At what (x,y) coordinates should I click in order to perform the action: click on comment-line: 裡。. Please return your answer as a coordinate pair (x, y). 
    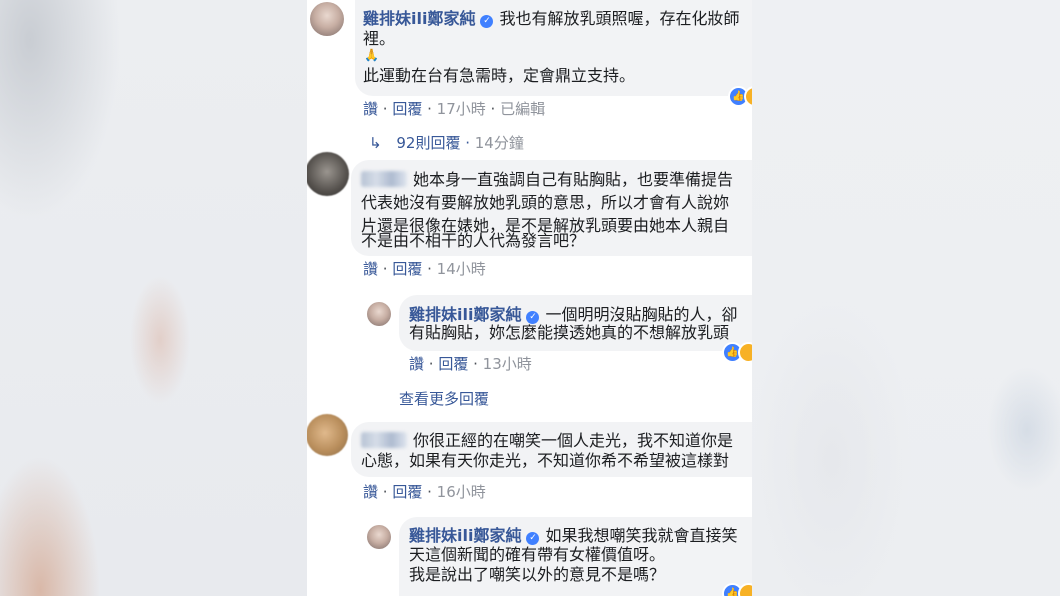
    Looking at the image, I should click on (379, 38).